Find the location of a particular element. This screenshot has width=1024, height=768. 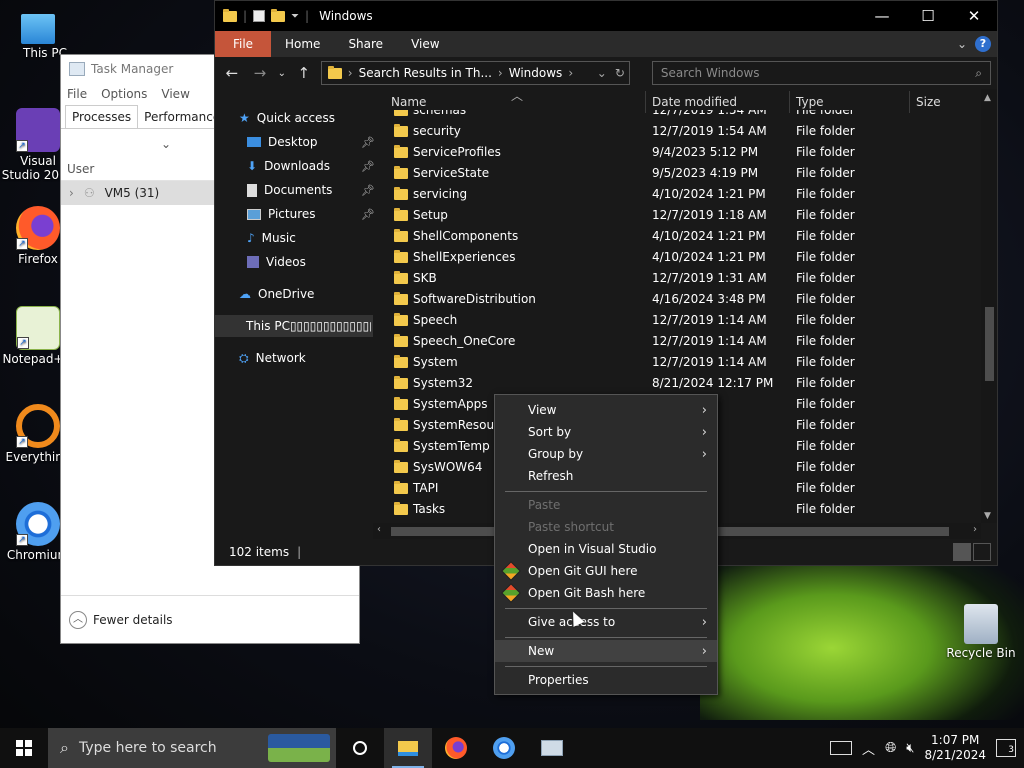

desktop-icon-this-pc: This PC is located at coordinates (38, 35).